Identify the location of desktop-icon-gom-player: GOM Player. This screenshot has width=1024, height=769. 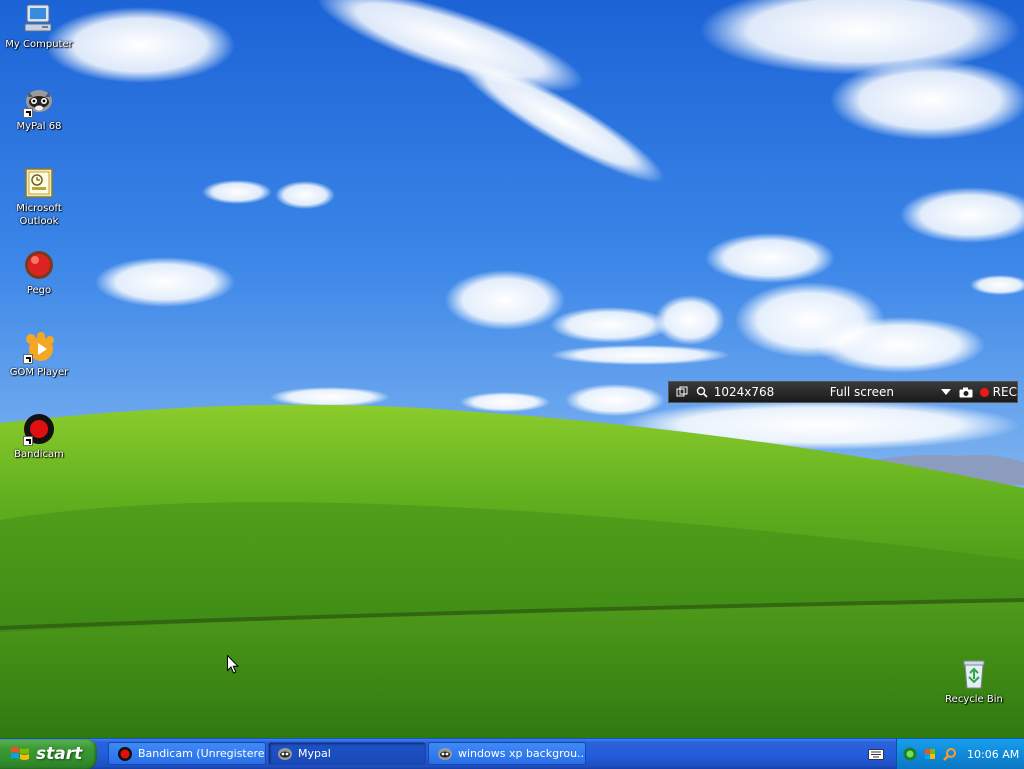
(39, 354).